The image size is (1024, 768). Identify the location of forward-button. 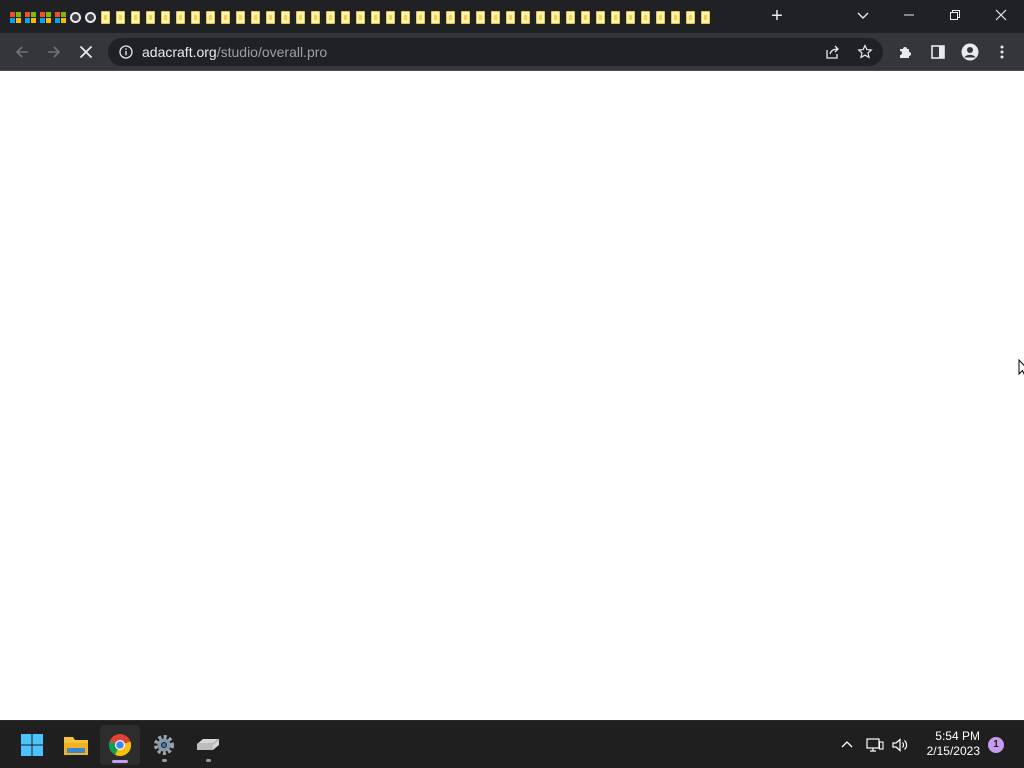
(54, 52).